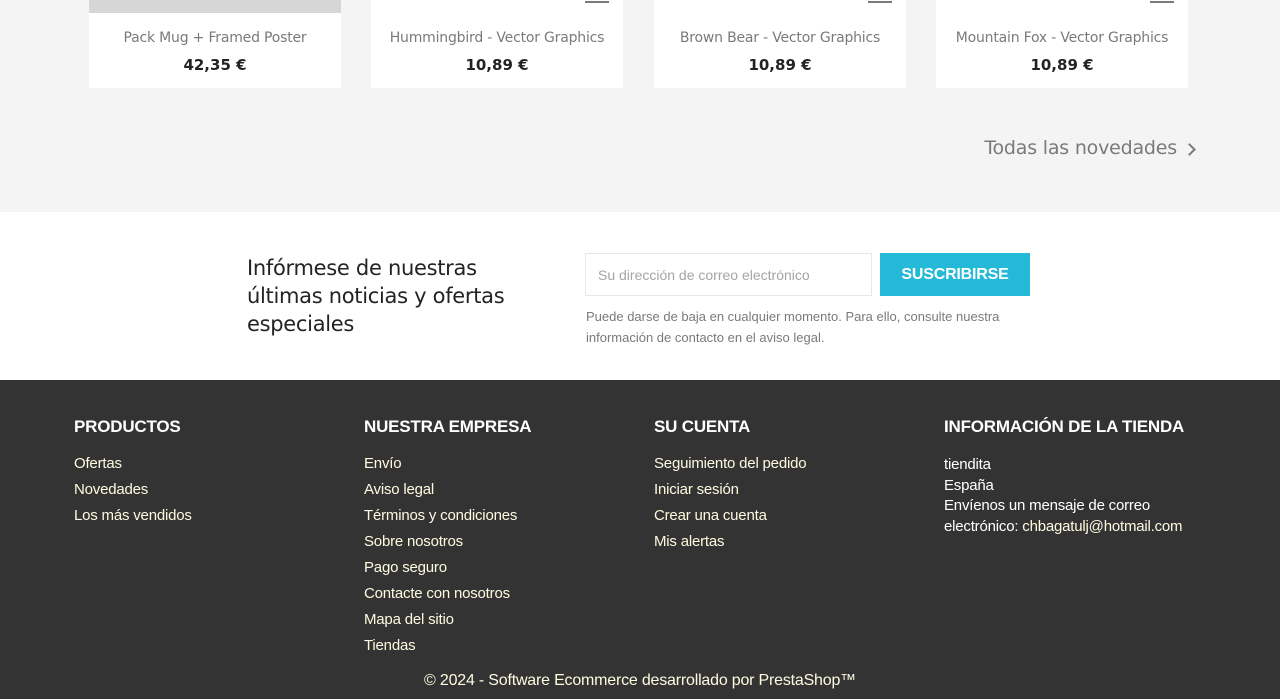  What do you see at coordinates (440, 515) in the screenshot?
I see `footer-link-terminos: Términos y condiciones` at bounding box center [440, 515].